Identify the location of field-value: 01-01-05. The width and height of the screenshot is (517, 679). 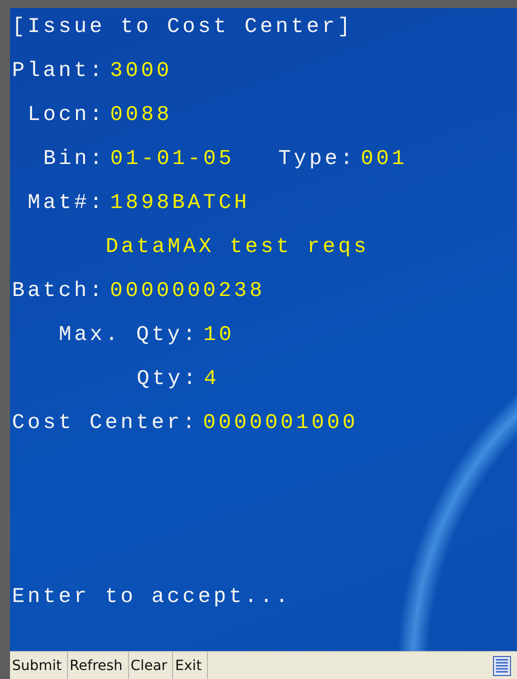
(172, 159).